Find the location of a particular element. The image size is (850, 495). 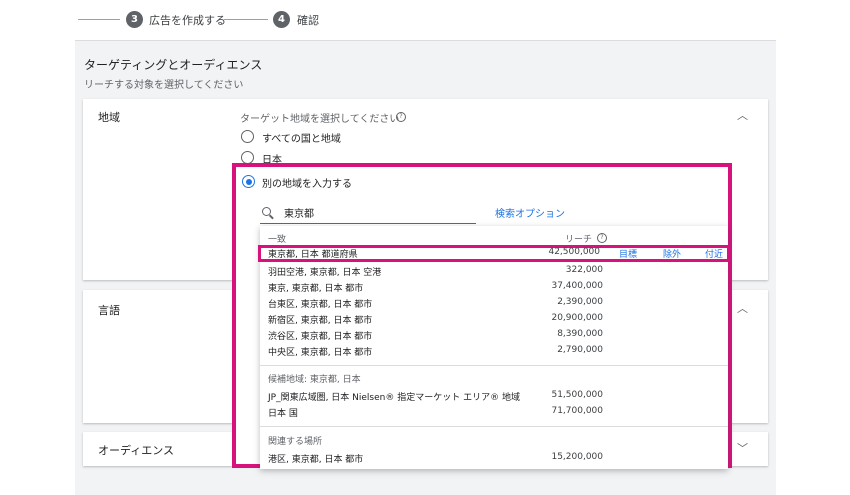

audience-card-title: オーディエンス is located at coordinates (136, 450).